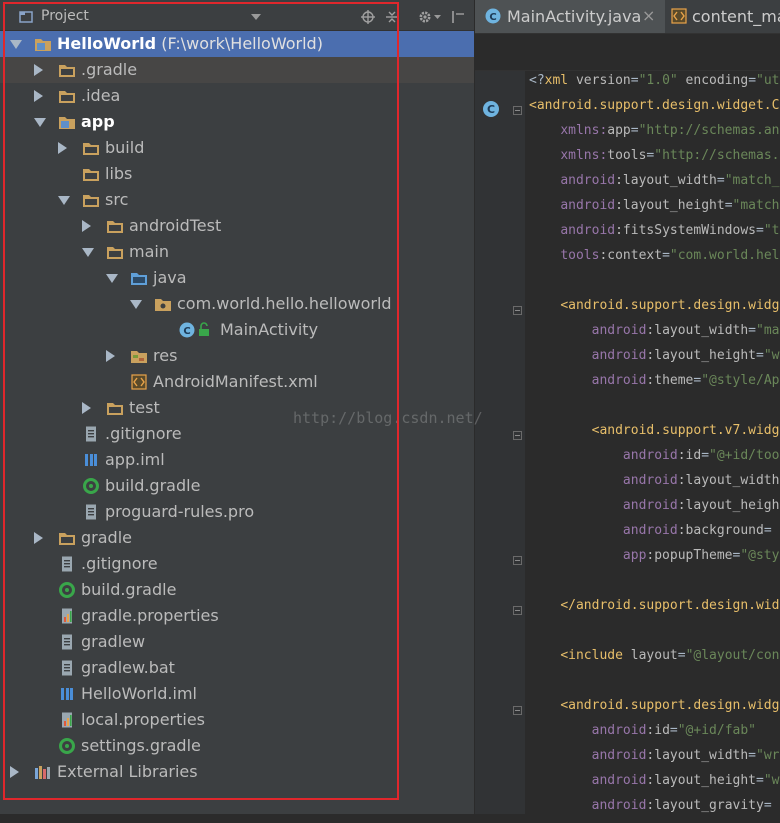  What do you see at coordinates (139, 278) in the screenshot?
I see `source-folder-icon` at bounding box center [139, 278].